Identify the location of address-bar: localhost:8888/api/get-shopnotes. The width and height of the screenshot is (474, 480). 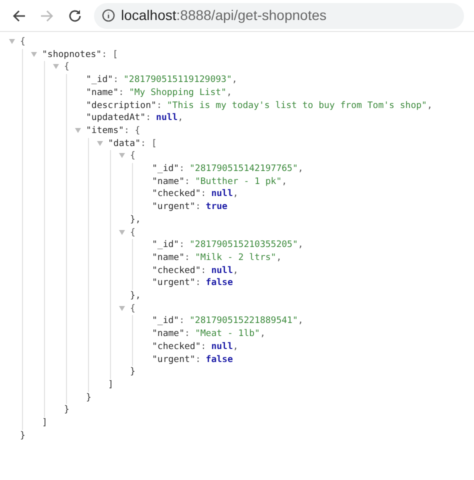
(279, 15).